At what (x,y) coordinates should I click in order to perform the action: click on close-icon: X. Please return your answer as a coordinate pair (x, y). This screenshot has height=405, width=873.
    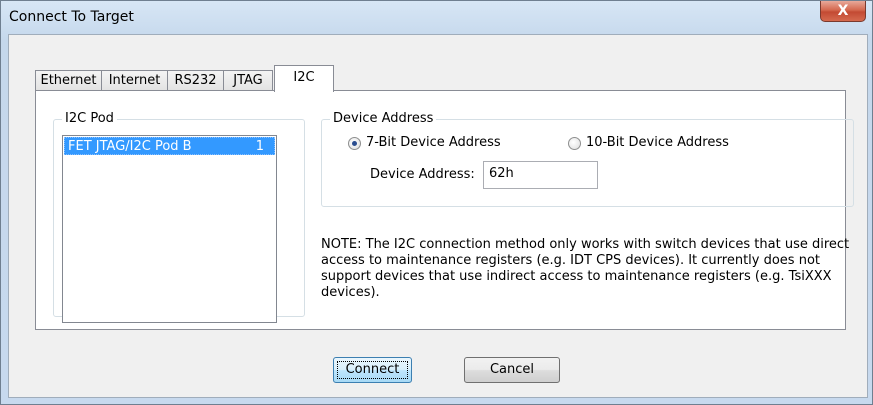
    Looking at the image, I should click on (843, 11).